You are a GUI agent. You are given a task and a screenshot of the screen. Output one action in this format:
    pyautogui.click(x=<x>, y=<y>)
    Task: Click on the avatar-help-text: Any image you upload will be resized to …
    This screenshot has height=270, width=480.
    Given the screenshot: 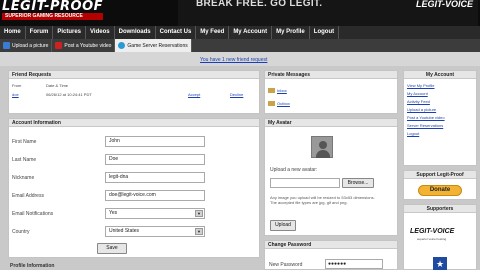 What is the action you would take?
    pyautogui.click(x=322, y=200)
    